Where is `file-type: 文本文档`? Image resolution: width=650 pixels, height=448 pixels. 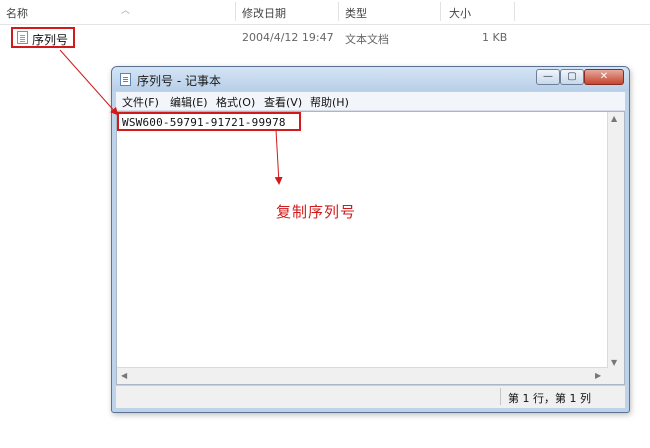
file-type: 文本文档 is located at coordinates (367, 39).